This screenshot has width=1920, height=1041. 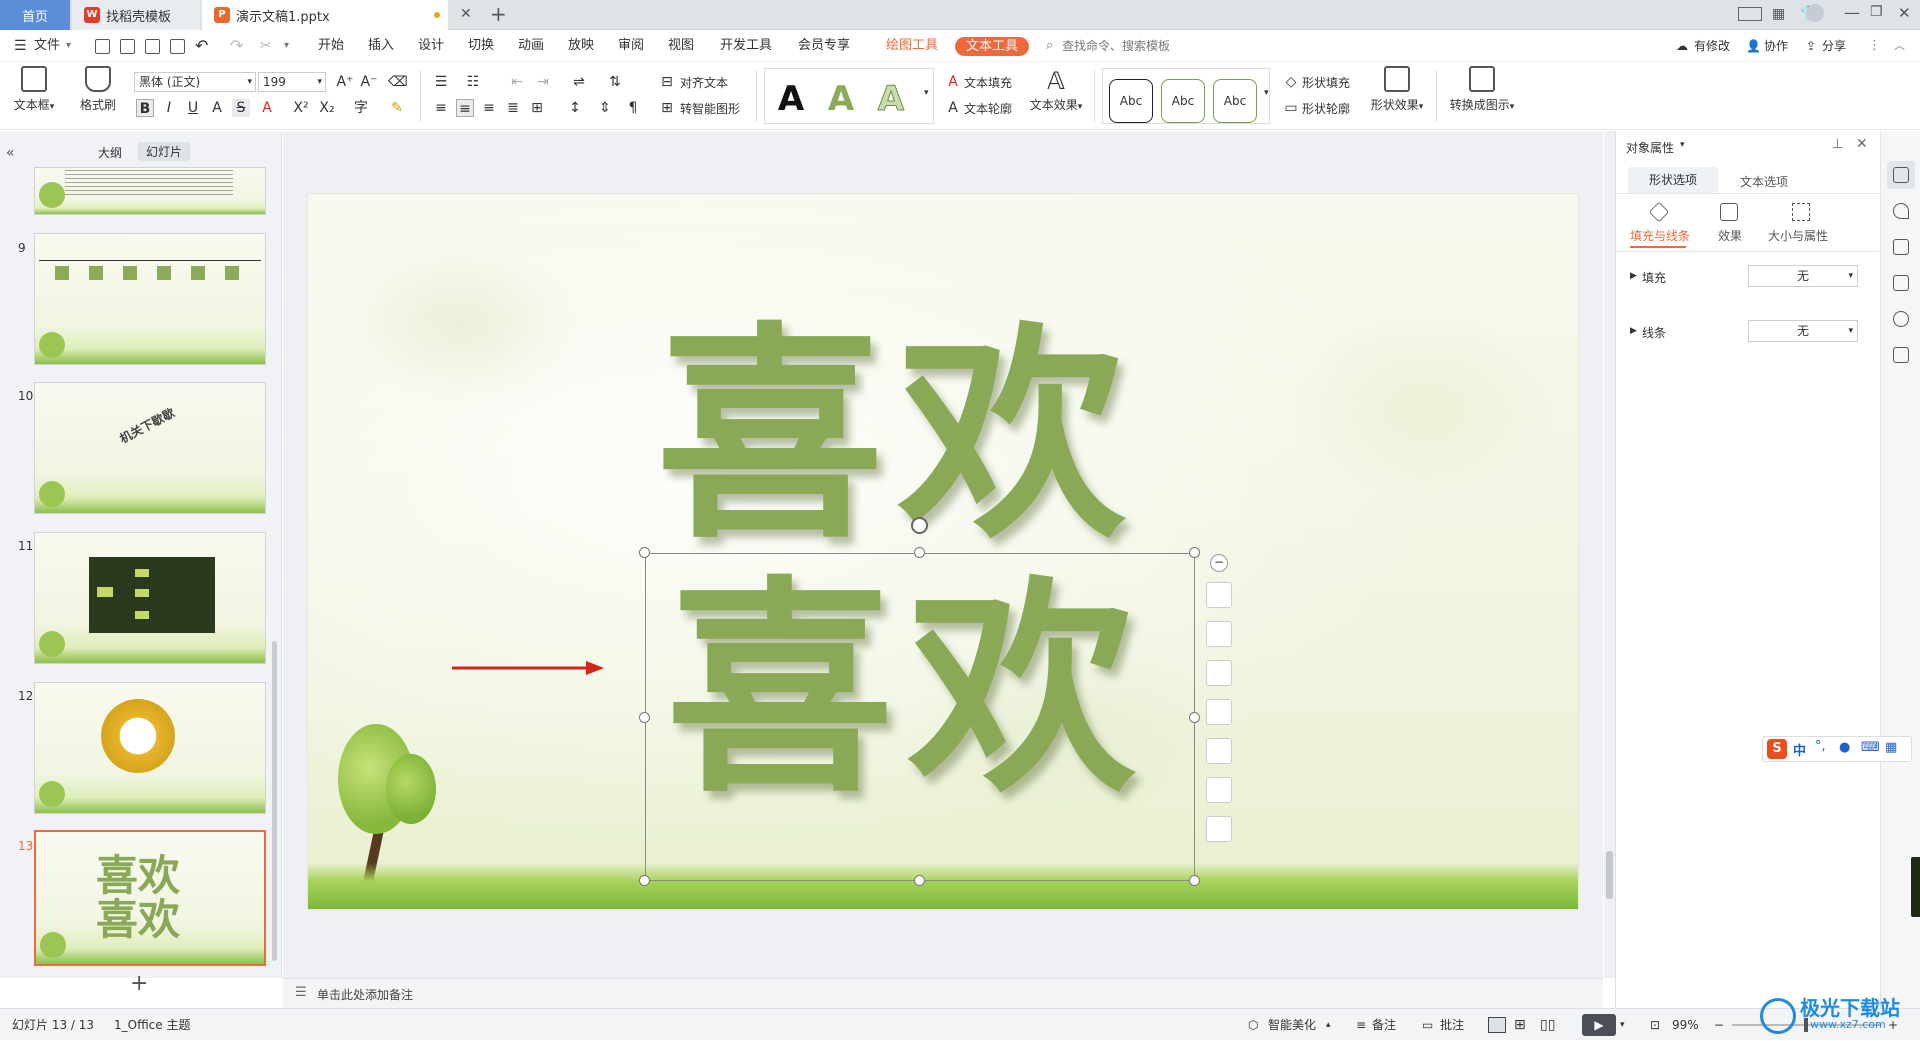 What do you see at coordinates (481, 46) in the screenshot?
I see `menu-item-3: 切换` at bounding box center [481, 46].